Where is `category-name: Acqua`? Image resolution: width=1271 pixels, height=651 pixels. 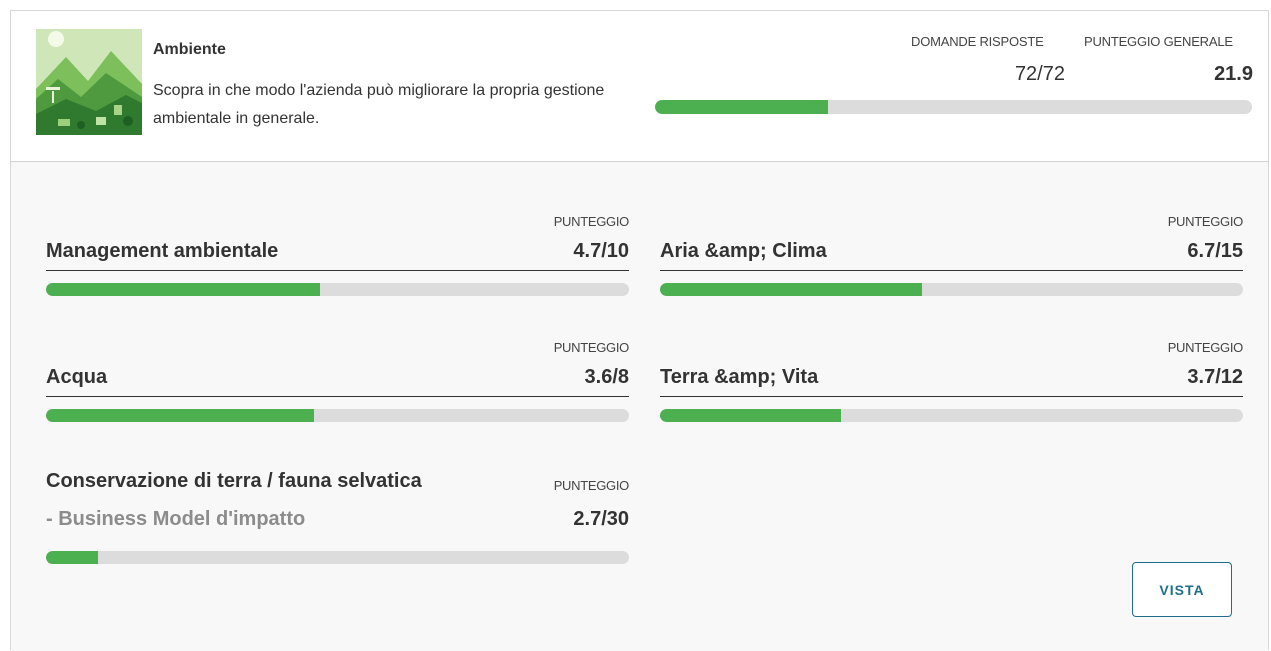 category-name: Acqua is located at coordinates (77, 377).